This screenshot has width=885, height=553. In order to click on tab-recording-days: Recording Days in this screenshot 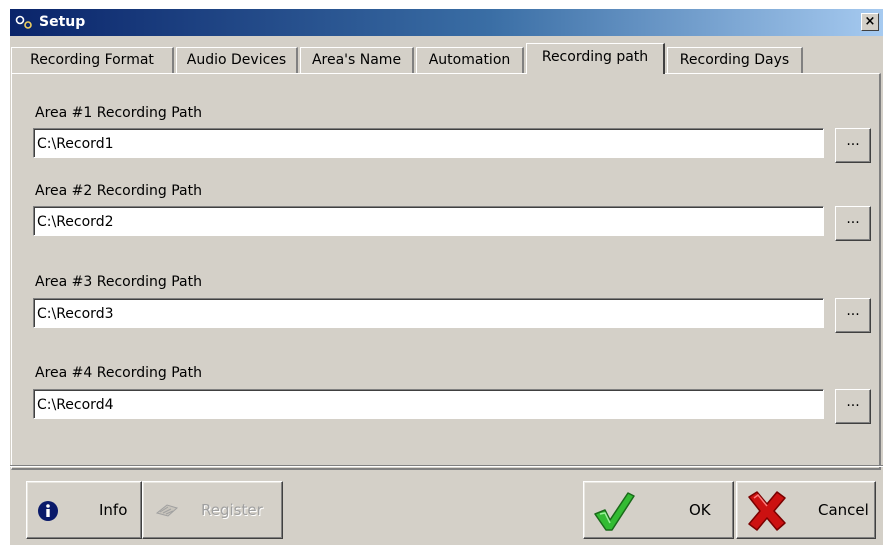, I will do `click(735, 60)`.